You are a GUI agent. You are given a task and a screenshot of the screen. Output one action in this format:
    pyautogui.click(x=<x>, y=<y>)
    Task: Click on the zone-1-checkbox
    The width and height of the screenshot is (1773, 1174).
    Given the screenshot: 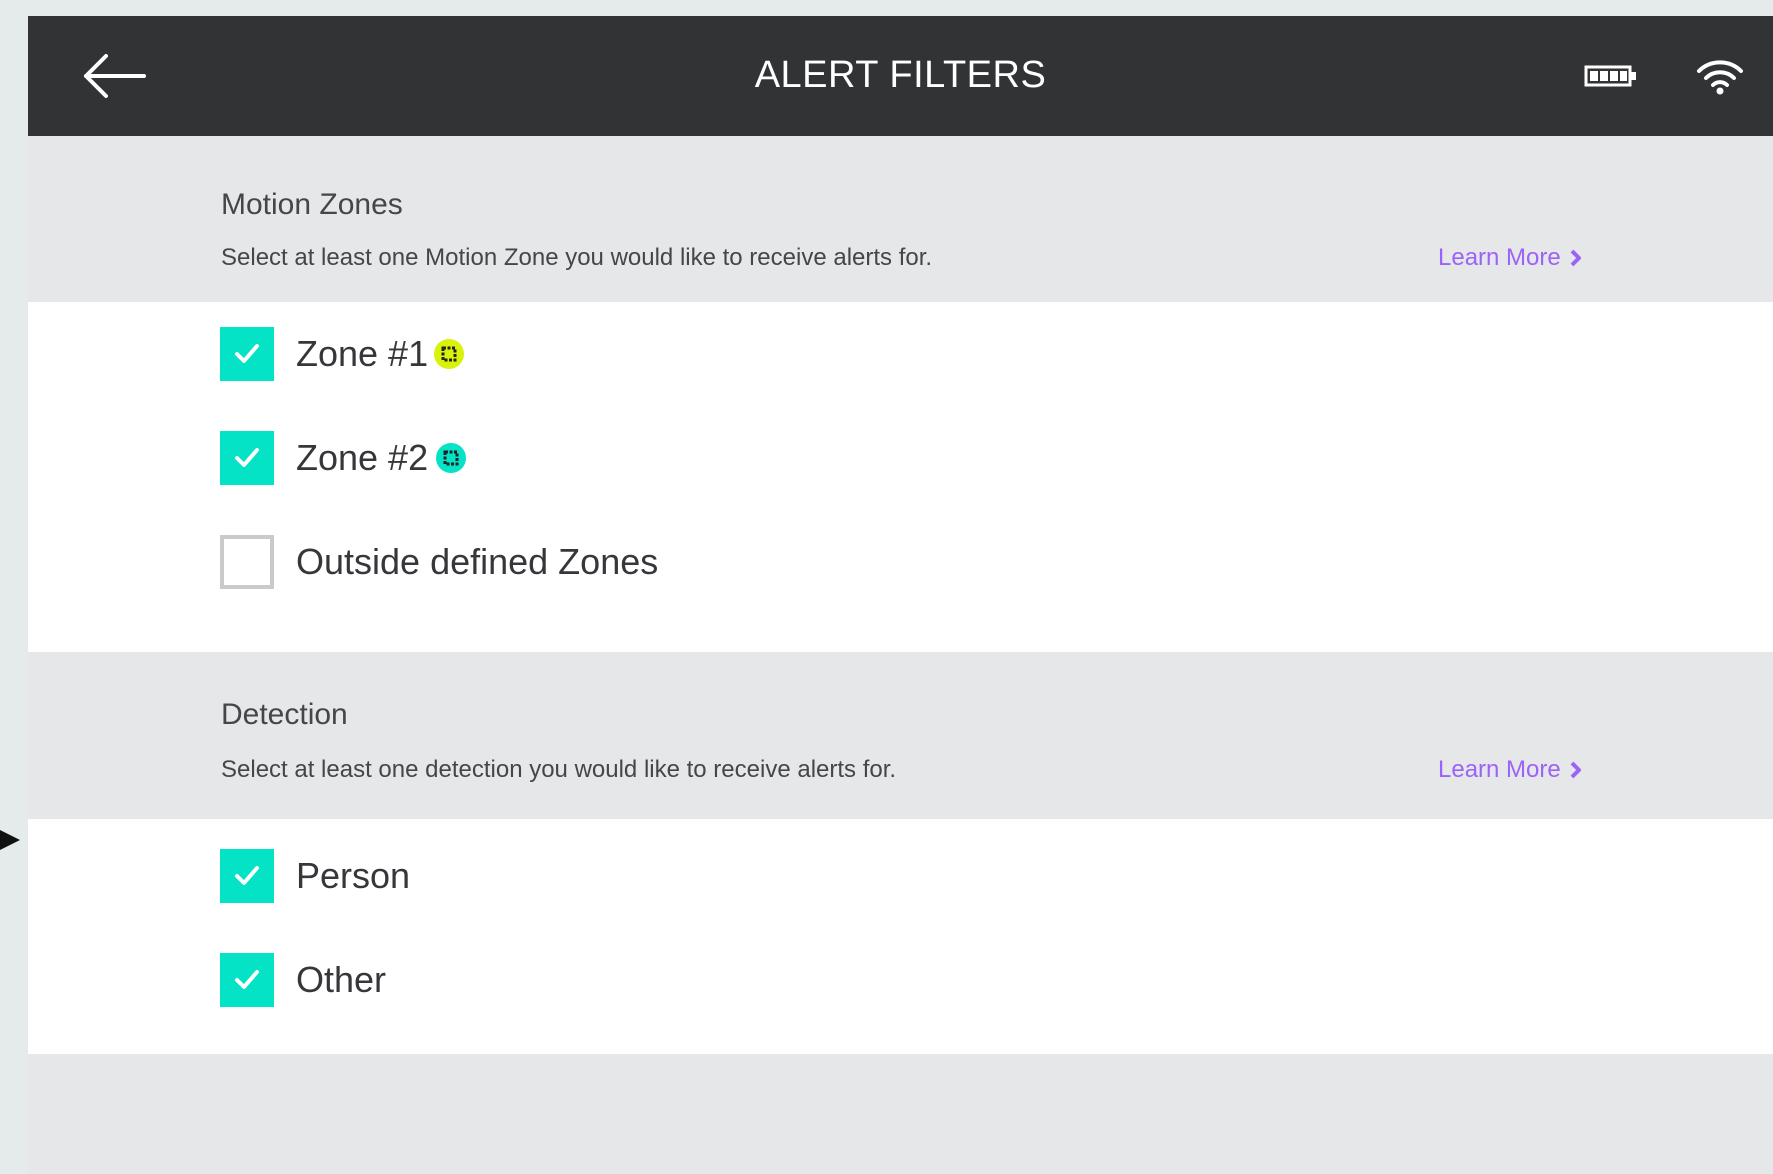 What is the action you would take?
    pyautogui.click(x=247, y=354)
    